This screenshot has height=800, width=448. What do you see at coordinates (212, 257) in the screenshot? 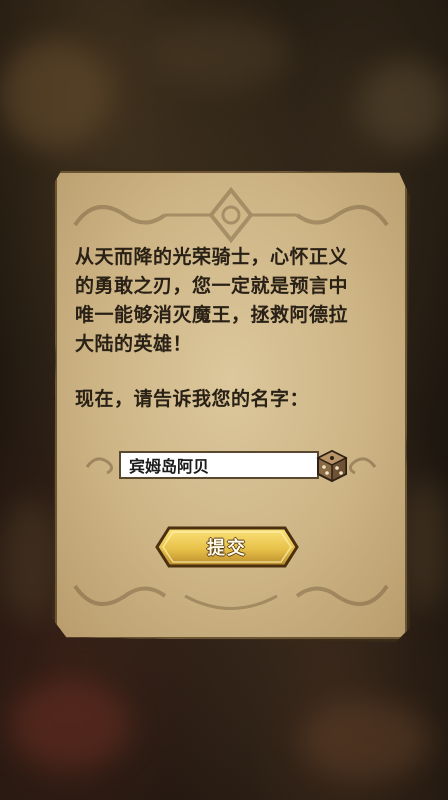
I see `story-line: 从天而降的光荣骑士，心怀正义` at bounding box center [212, 257].